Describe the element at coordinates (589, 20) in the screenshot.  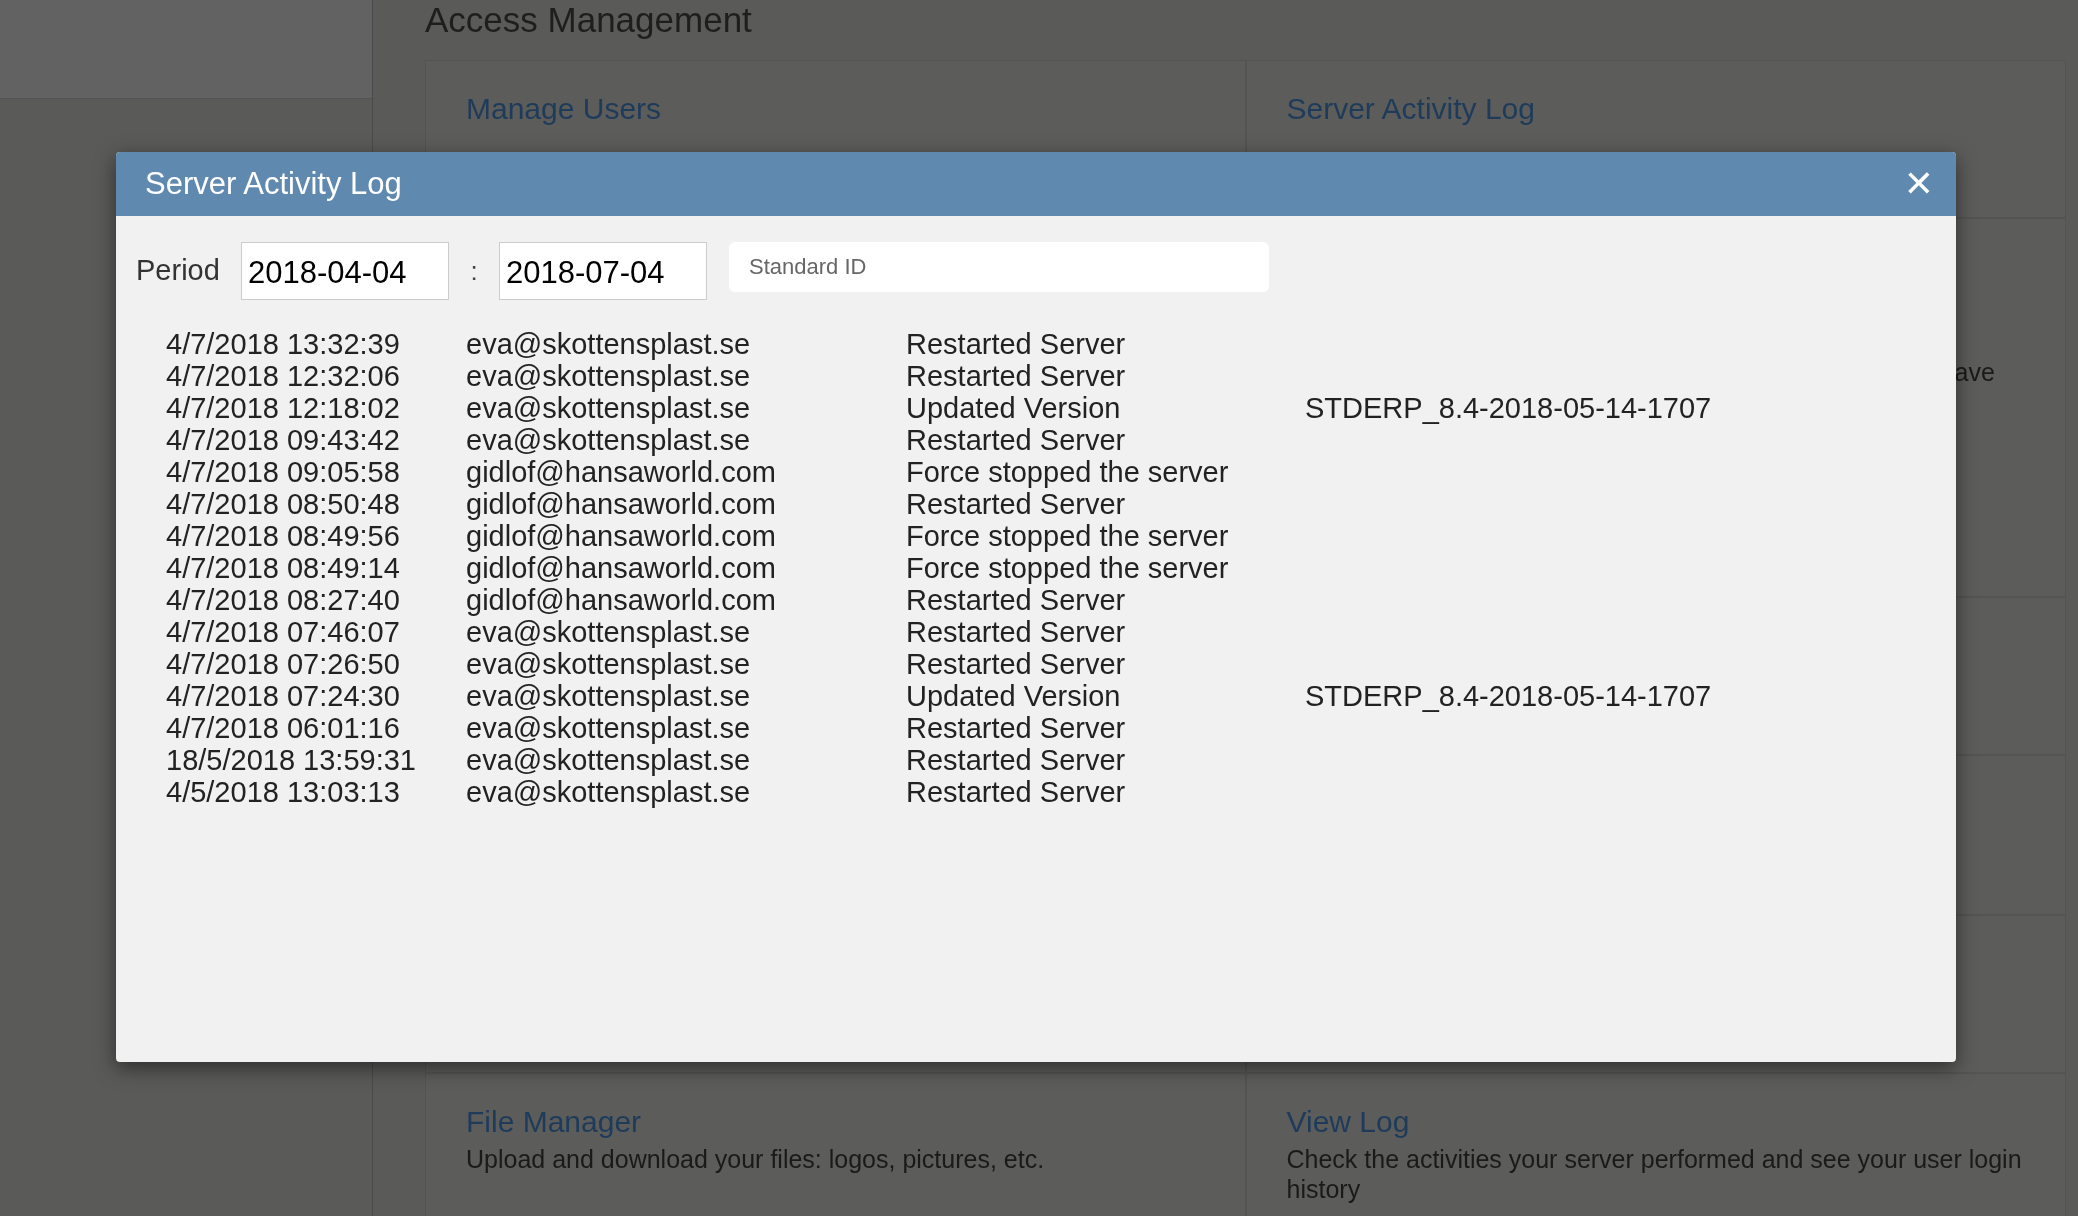
I see `page-title: Access Management` at that location.